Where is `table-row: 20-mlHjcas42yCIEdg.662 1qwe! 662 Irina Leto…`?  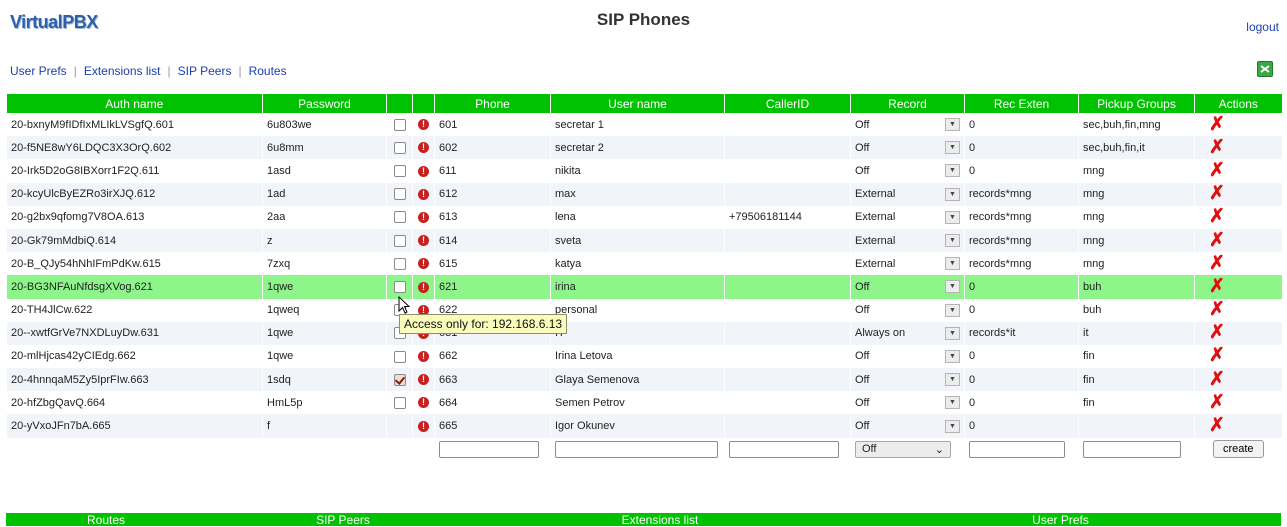
table-row: 20-mlHjcas42yCIEdg.662 1qwe! 662 Irina Leto… is located at coordinates (644, 356).